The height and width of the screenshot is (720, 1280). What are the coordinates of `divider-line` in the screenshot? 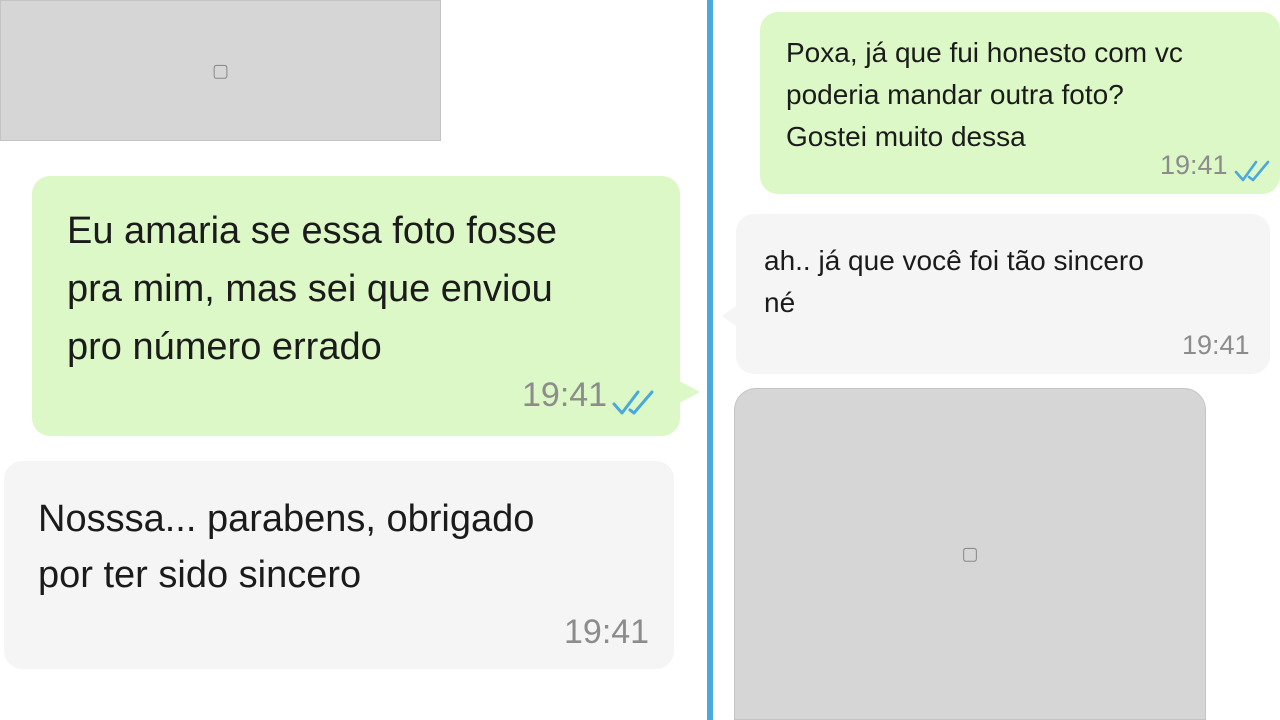 It's located at (710, 360).